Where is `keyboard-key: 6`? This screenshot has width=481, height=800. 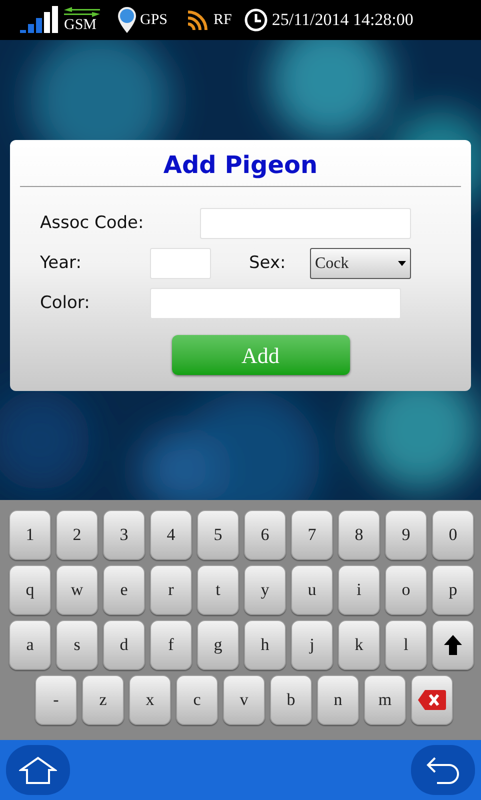
keyboard-key: 6 is located at coordinates (265, 535).